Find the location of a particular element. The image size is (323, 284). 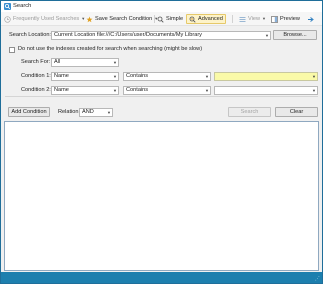

view-label: View is located at coordinates (254, 19).